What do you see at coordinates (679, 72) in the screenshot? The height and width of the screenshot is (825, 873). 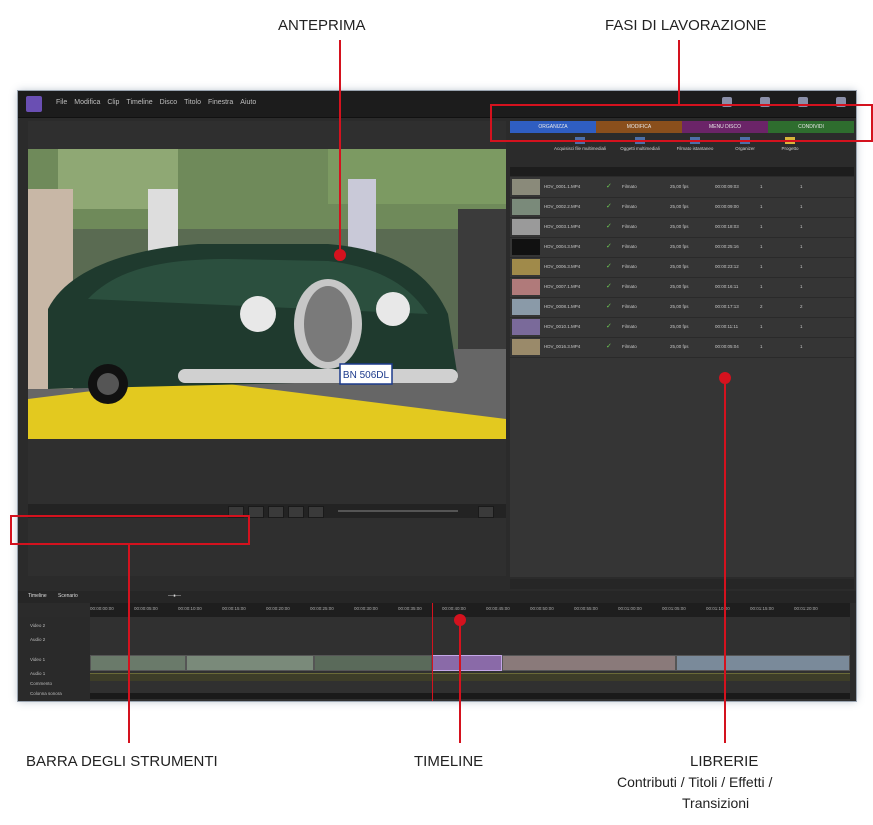 I see `fasi-leader` at bounding box center [679, 72].